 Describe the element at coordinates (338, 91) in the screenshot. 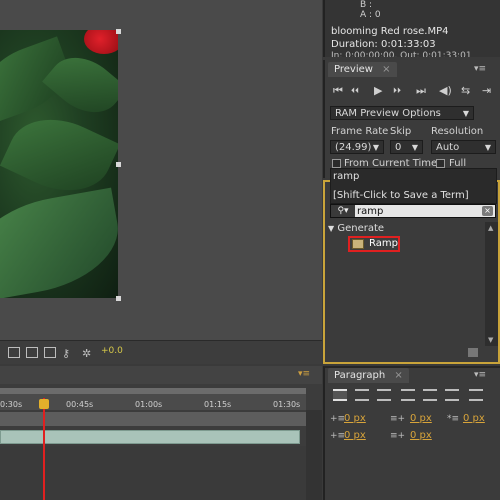

I see `first-frame-button: ⏮` at that location.